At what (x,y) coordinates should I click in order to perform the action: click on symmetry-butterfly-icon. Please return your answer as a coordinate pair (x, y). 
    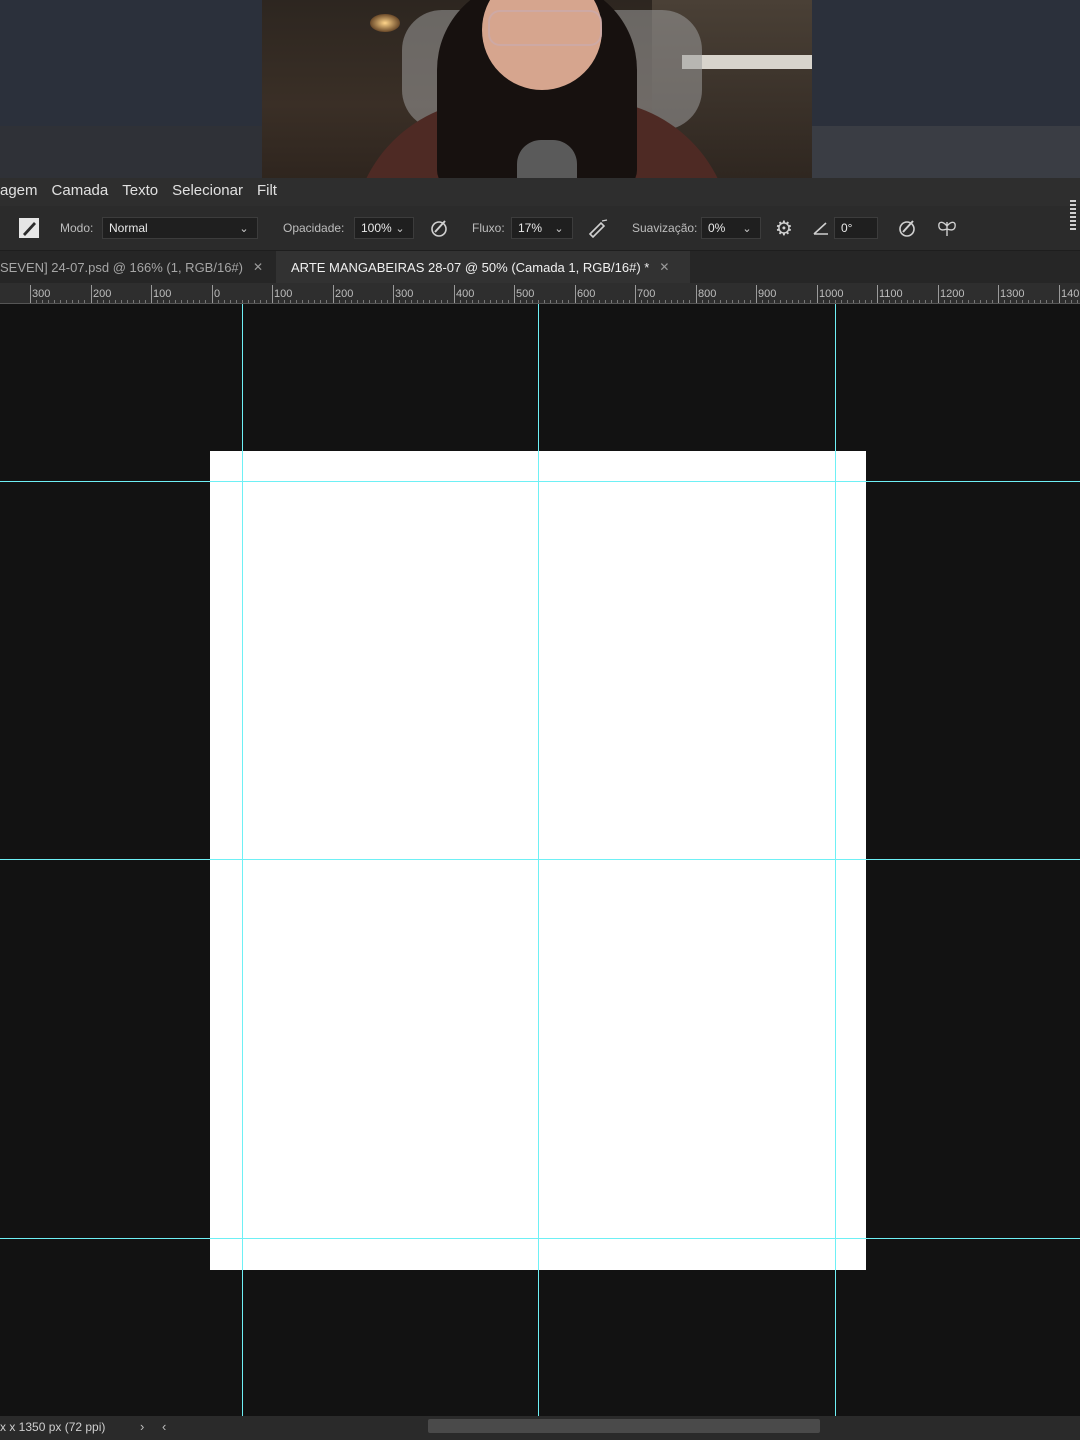
    Looking at the image, I should click on (947, 228).